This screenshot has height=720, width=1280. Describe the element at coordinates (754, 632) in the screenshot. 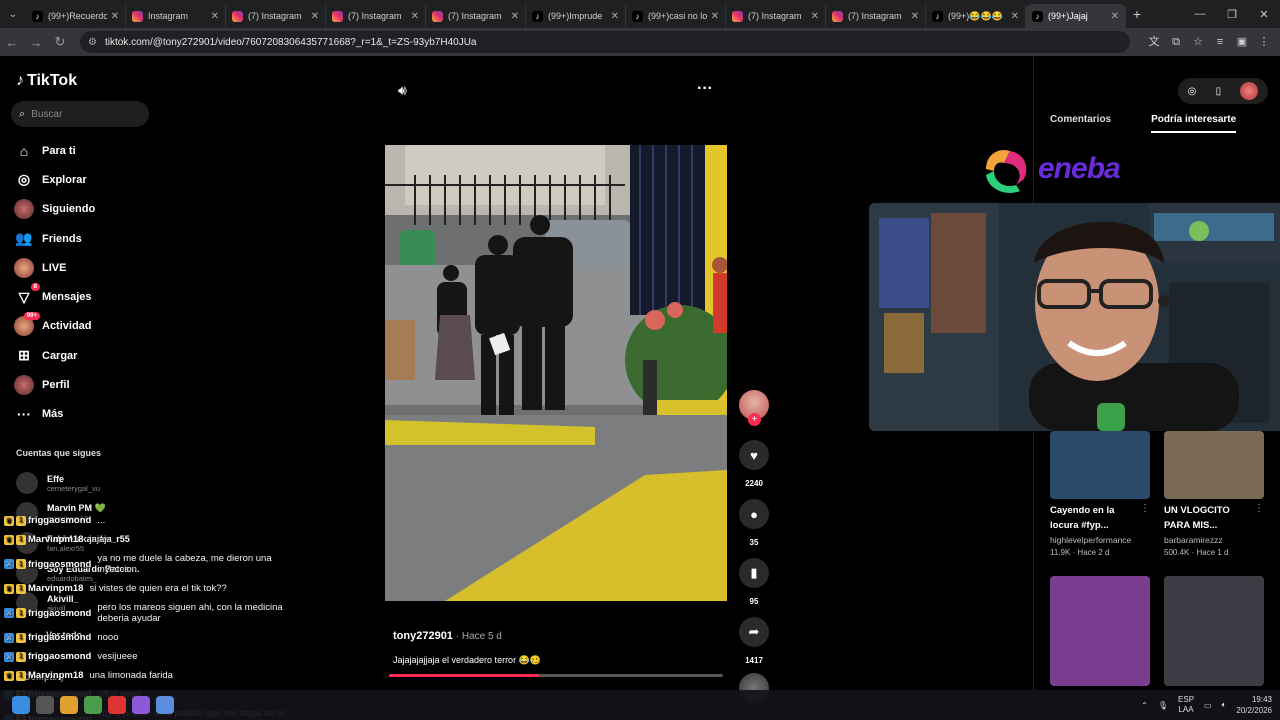

I see `share-button: ➦` at that location.